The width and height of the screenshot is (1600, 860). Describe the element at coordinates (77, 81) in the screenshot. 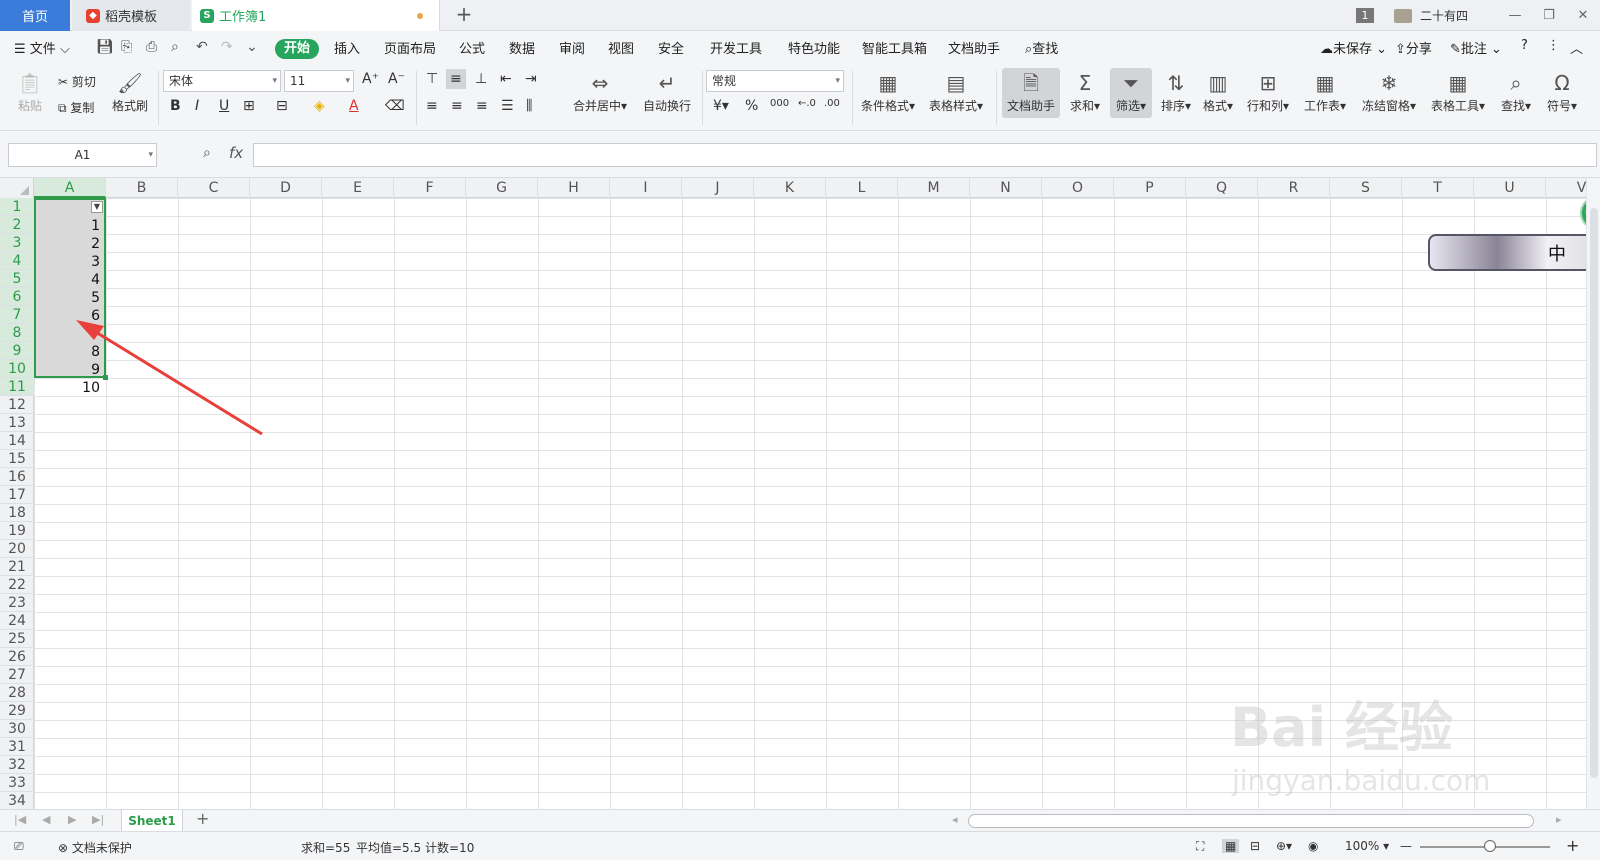

I see `cut-button: ✂ 剪切` at that location.